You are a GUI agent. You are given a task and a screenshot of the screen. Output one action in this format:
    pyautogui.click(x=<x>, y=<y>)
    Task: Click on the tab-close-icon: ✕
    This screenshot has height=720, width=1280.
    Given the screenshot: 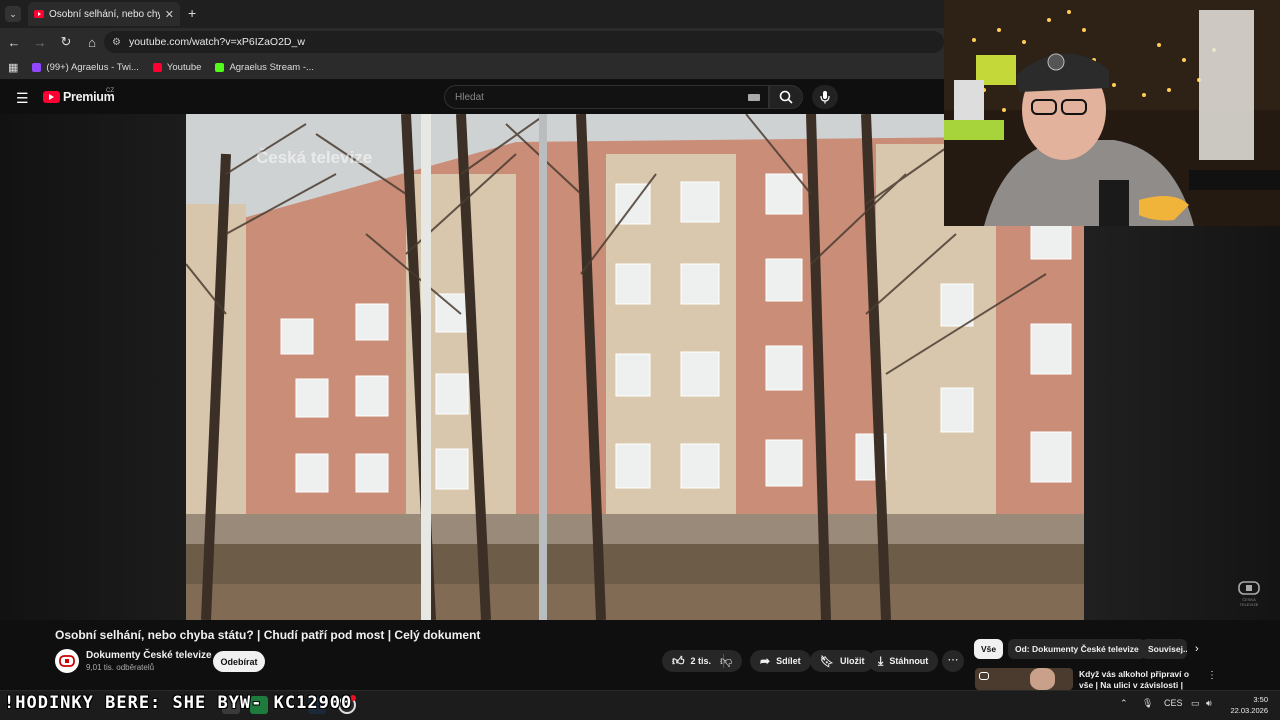 What is the action you would take?
    pyautogui.click(x=169, y=14)
    